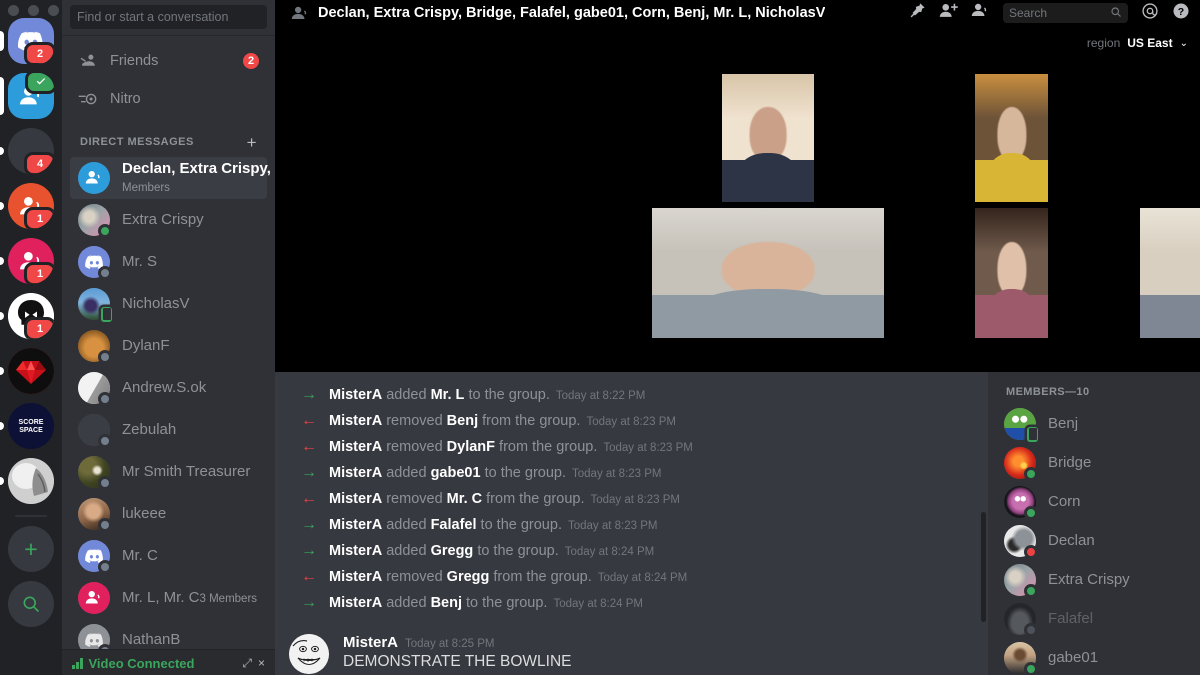 The image size is (1200, 675). I want to click on group-dm-active-icon, so click(31, 96).